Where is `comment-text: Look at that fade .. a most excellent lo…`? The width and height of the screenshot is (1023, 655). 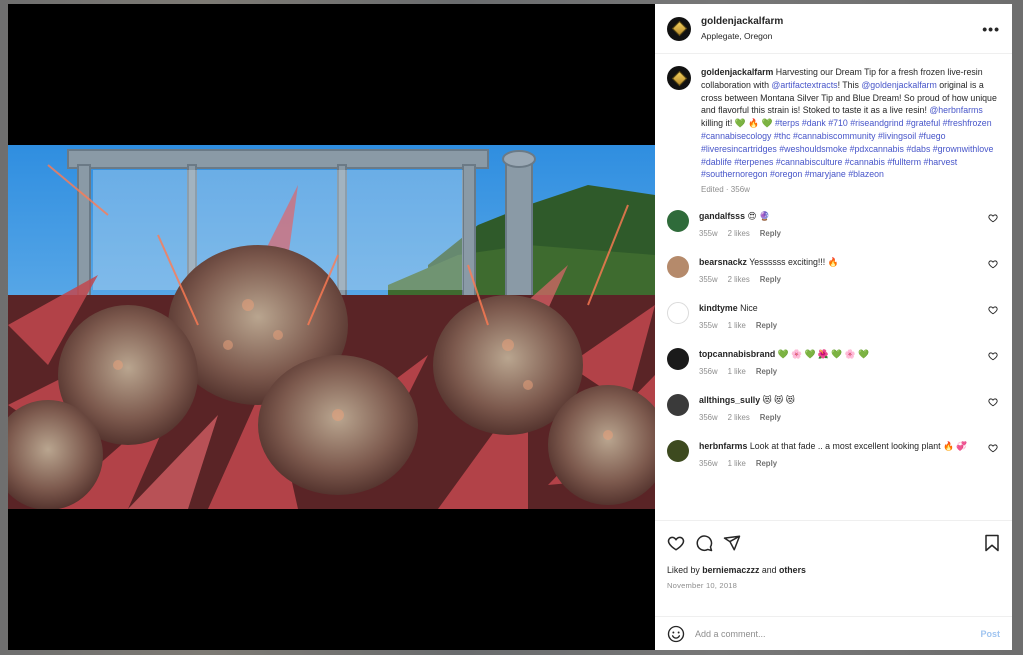 comment-text: Look at that fade .. a most excellent lo… is located at coordinates (858, 446).